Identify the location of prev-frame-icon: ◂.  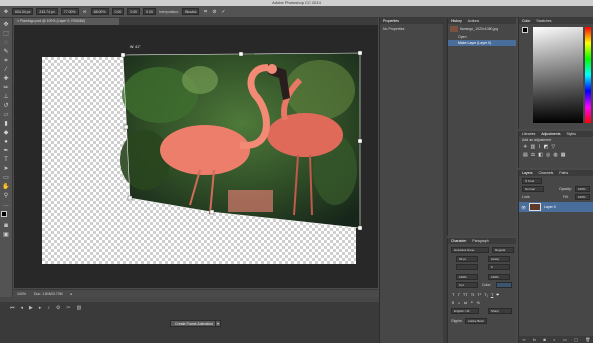
(22, 308).